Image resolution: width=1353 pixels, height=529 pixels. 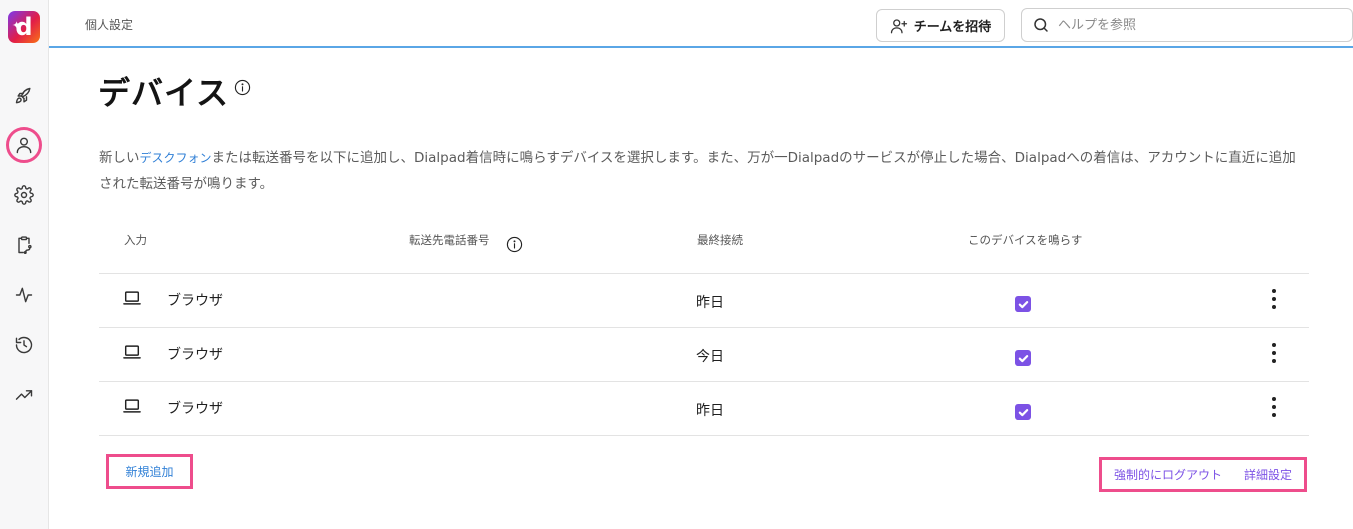 I want to click on clipboard-route-icon, so click(x=24, y=245).